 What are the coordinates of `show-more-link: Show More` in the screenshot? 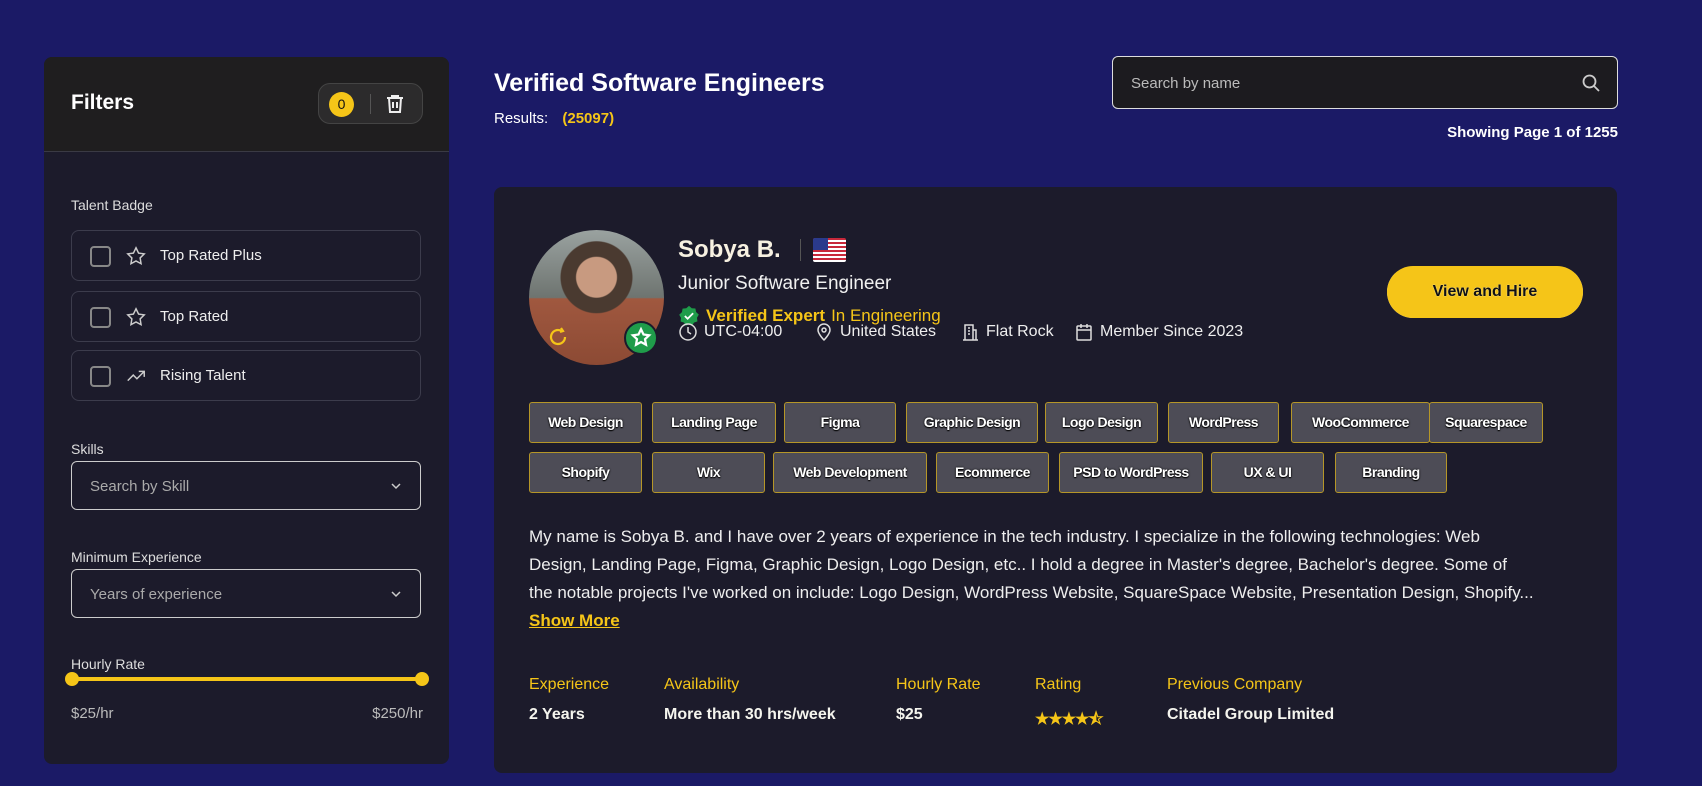 It's located at (574, 621).